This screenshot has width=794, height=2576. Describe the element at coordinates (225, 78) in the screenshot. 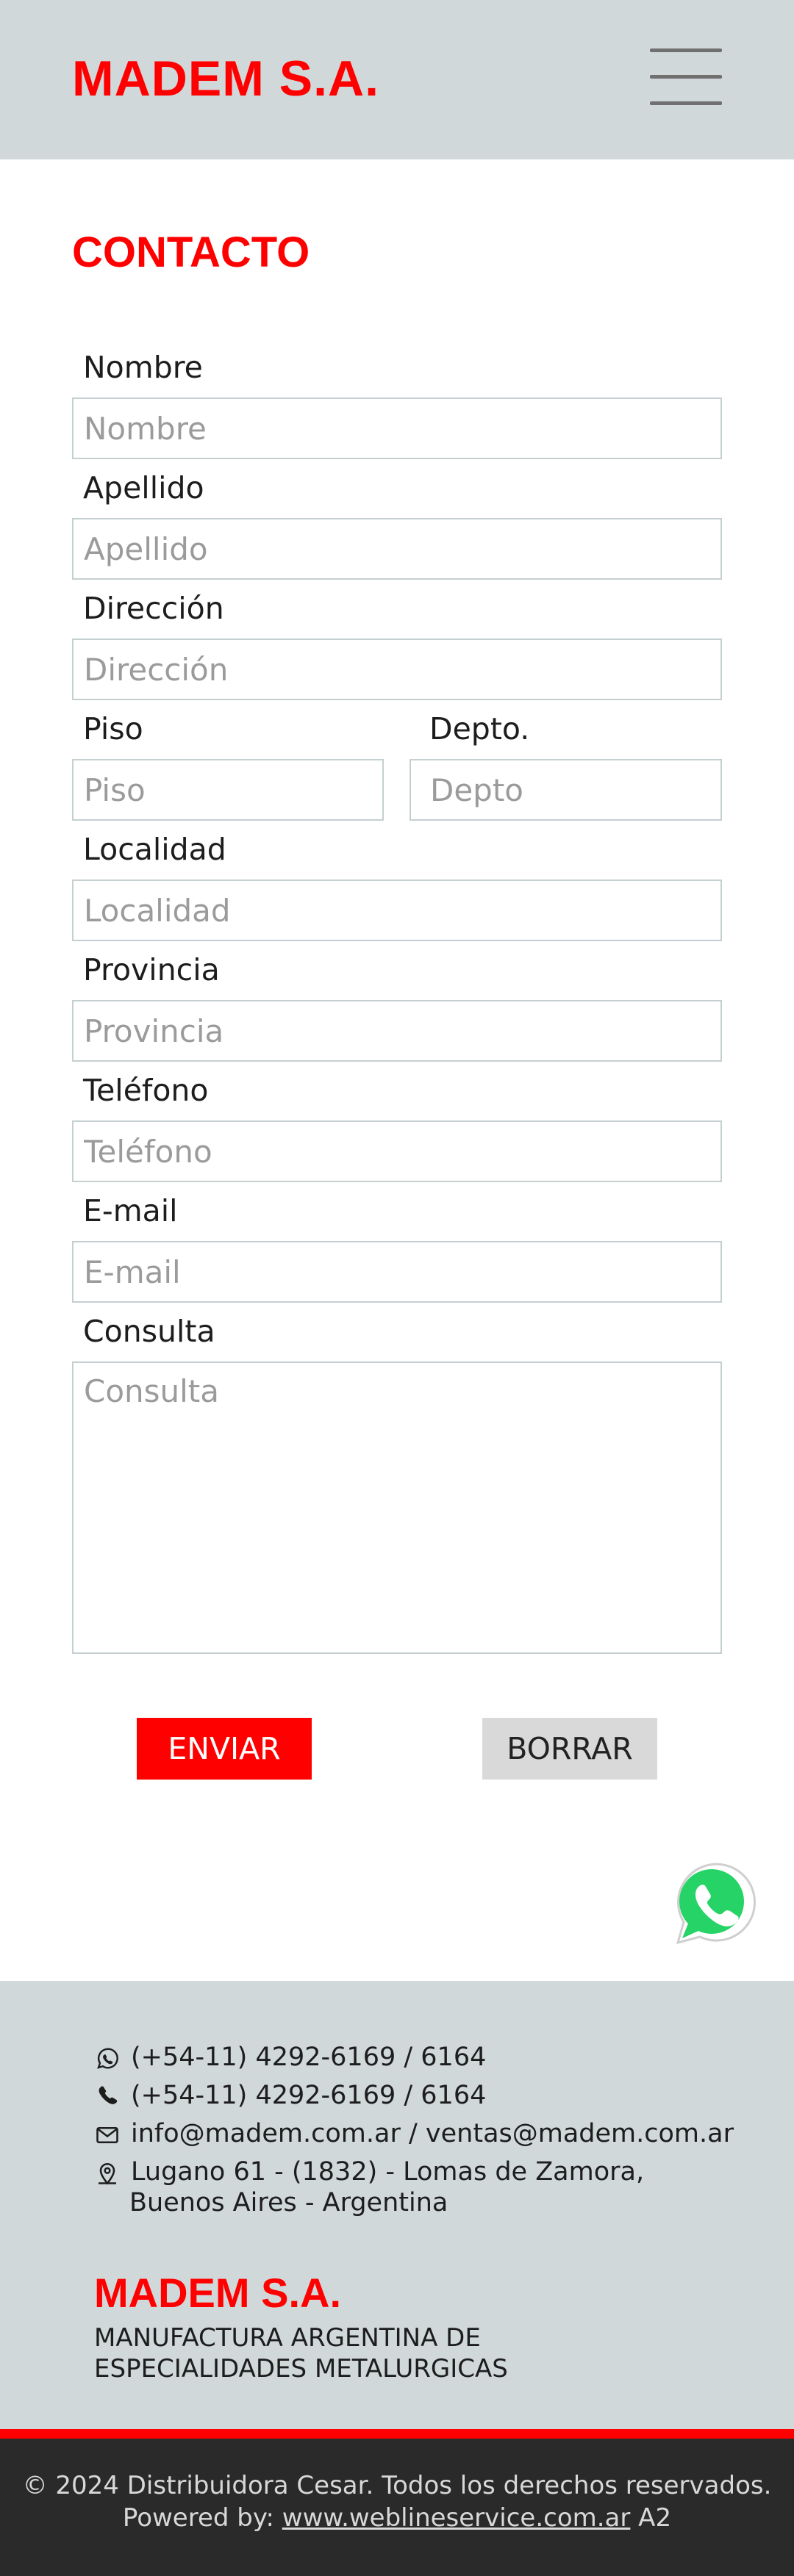

I see `site-logo: MADEM S.A.` at that location.